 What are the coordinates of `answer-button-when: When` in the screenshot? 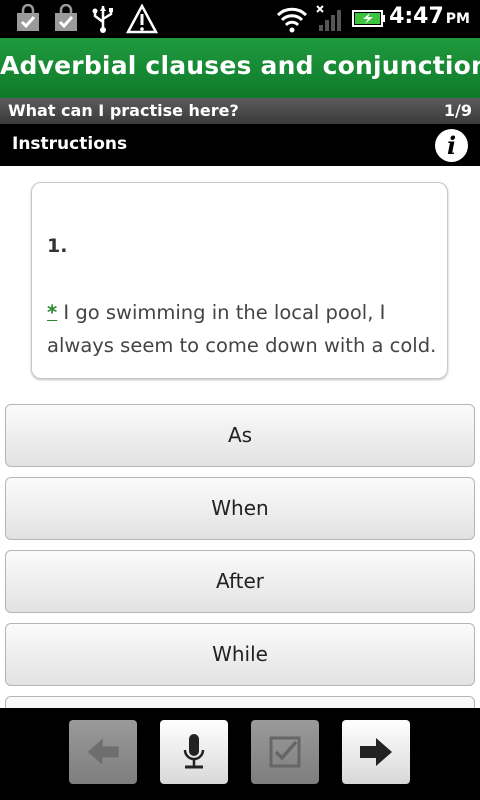 It's located at (240, 508).